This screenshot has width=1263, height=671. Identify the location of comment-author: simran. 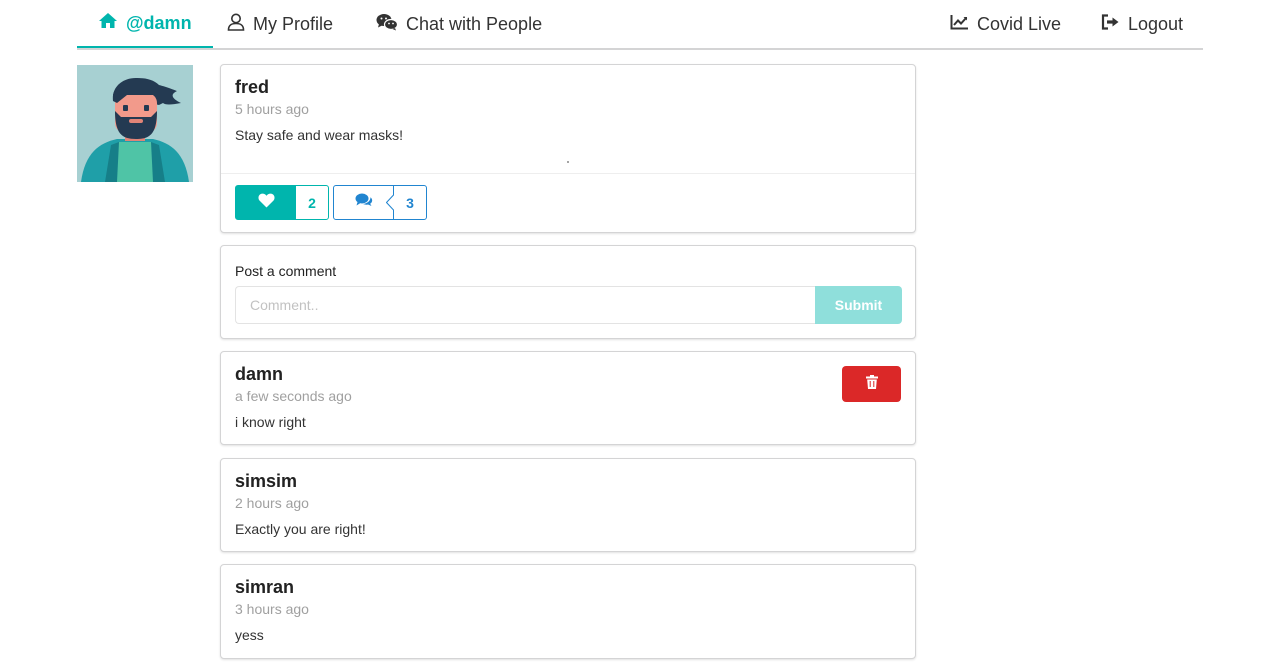
(264, 587).